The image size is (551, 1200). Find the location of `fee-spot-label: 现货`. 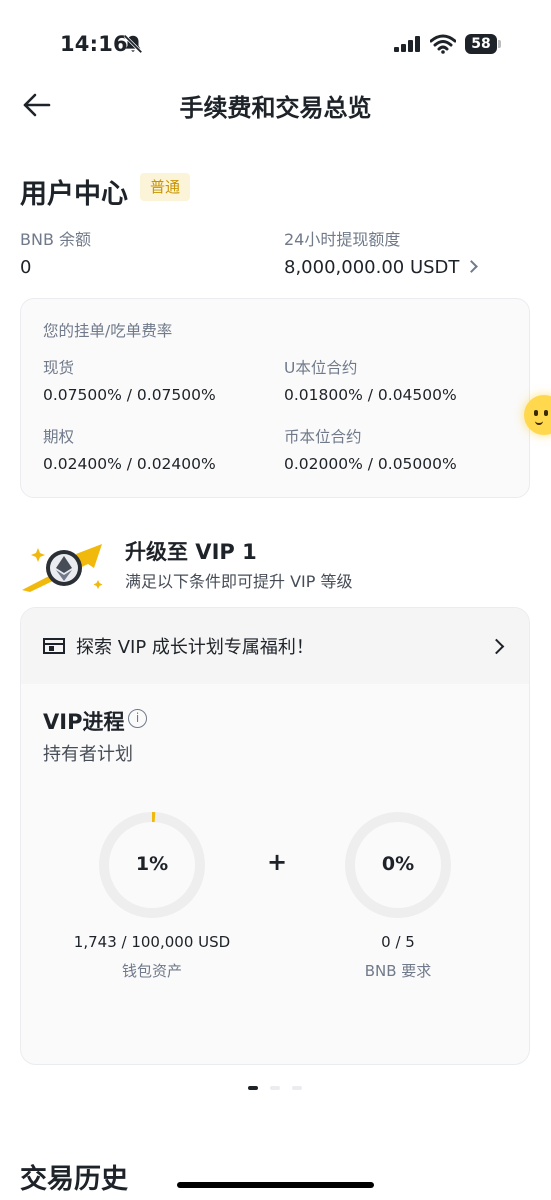

fee-spot-label: 现货 is located at coordinates (59, 368).